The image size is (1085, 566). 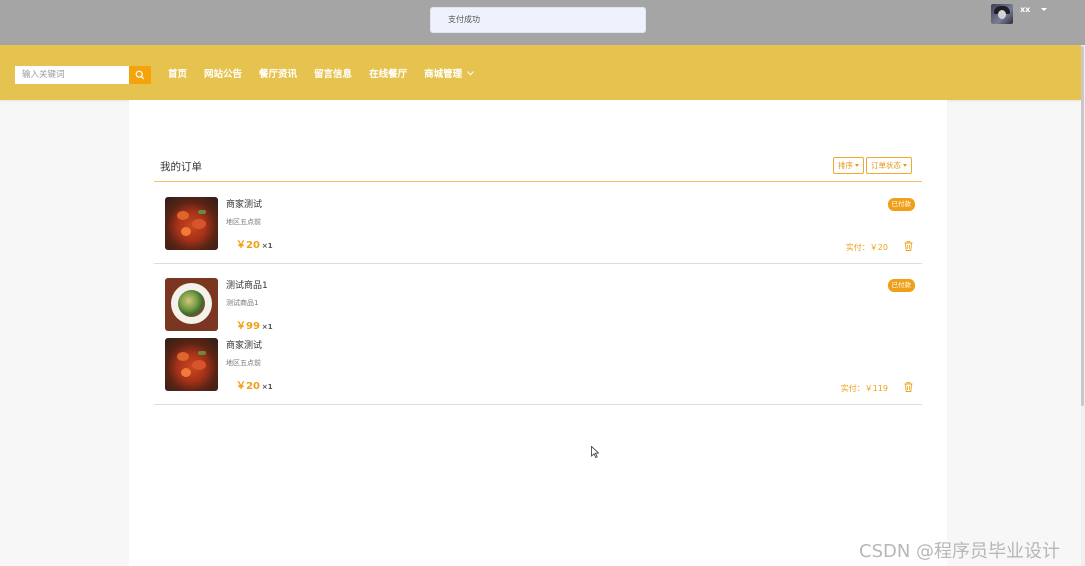 What do you see at coordinates (72, 75) in the screenshot?
I see `search-input` at bounding box center [72, 75].